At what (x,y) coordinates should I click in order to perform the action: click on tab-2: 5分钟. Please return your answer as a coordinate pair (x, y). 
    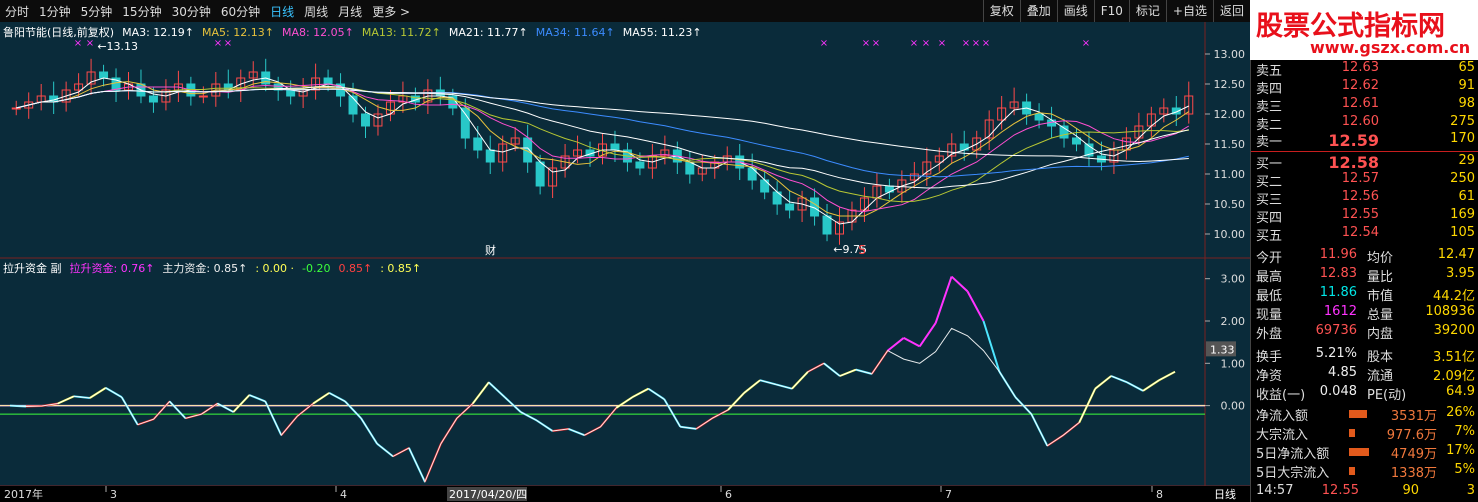
    Looking at the image, I should click on (97, 11).